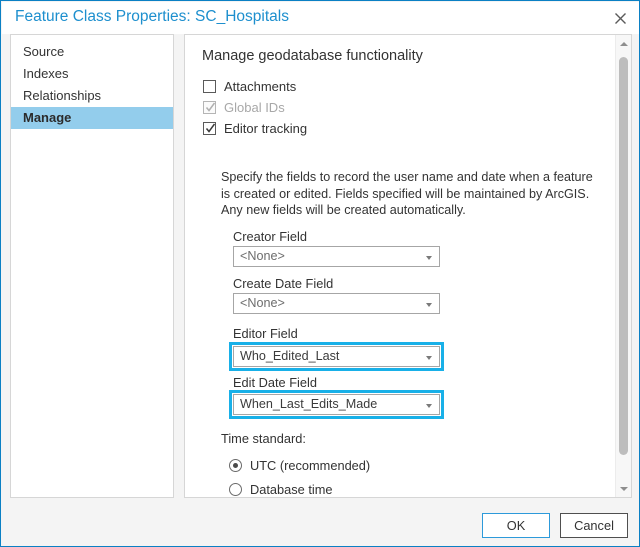 This screenshot has height=547, width=640. What do you see at coordinates (336, 303) in the screenshot?
I see `create-date-field-dropdown: <None>` at bounding box center [336, 303].